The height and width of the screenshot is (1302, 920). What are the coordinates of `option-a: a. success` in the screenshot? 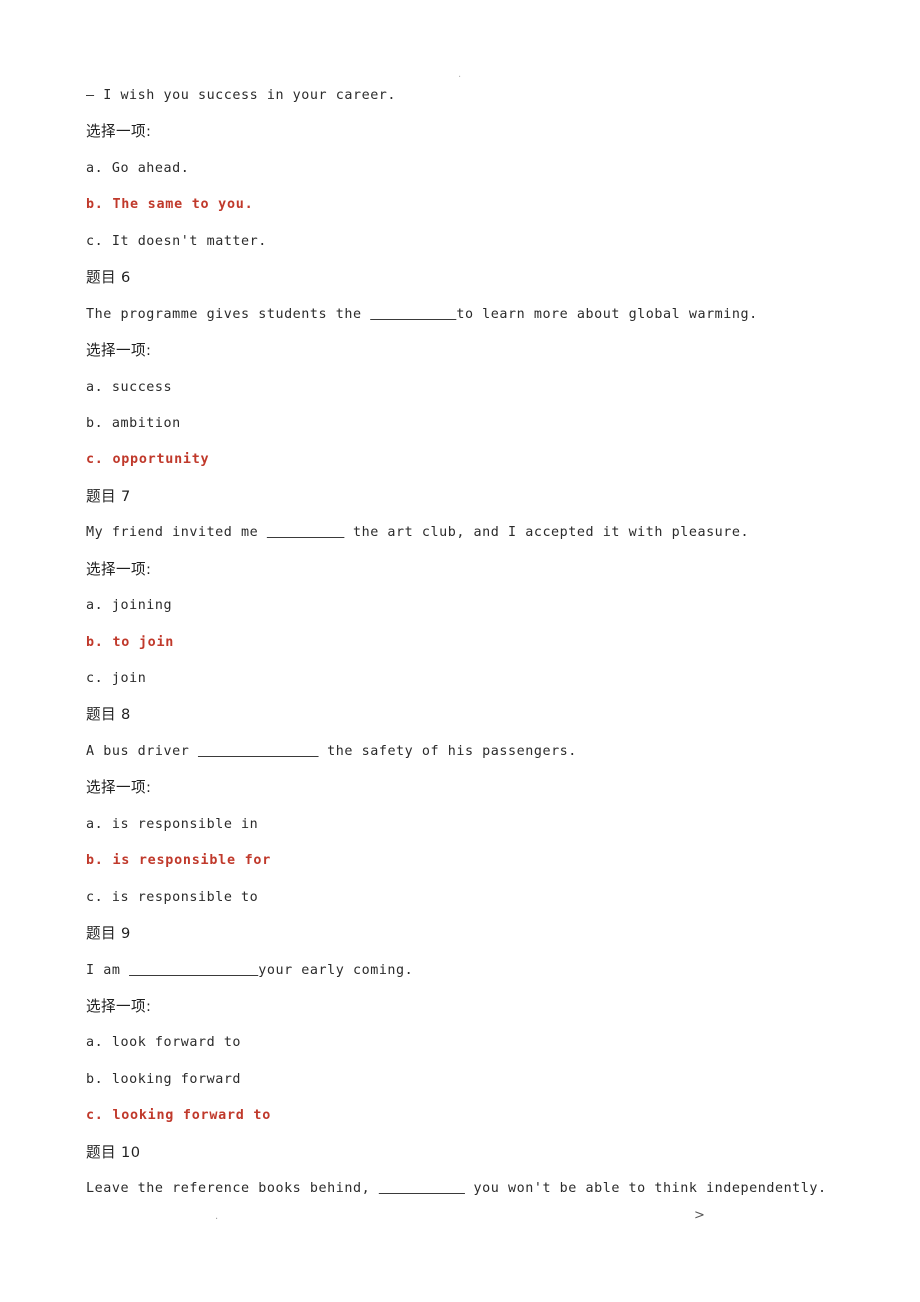 It's located at (466, 388).